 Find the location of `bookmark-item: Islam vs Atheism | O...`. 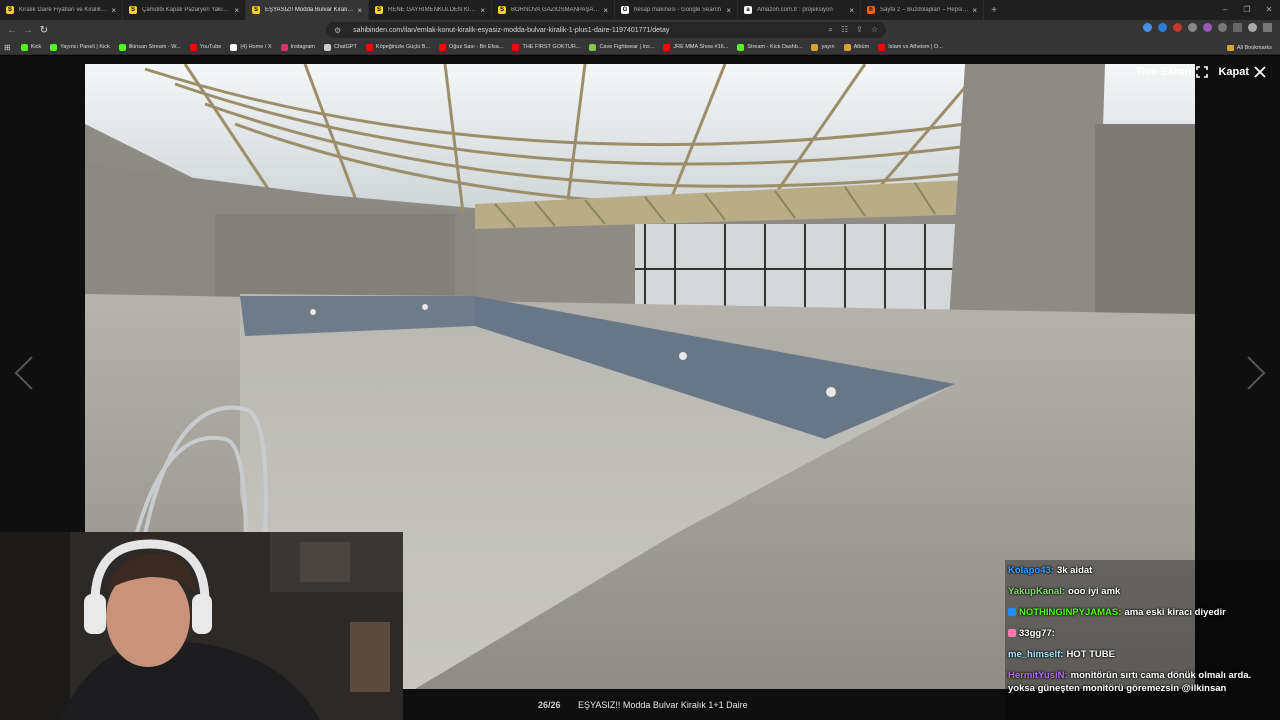

bookmark-item: Islam vs Atheism | O... is located at coordinates (910, 47).